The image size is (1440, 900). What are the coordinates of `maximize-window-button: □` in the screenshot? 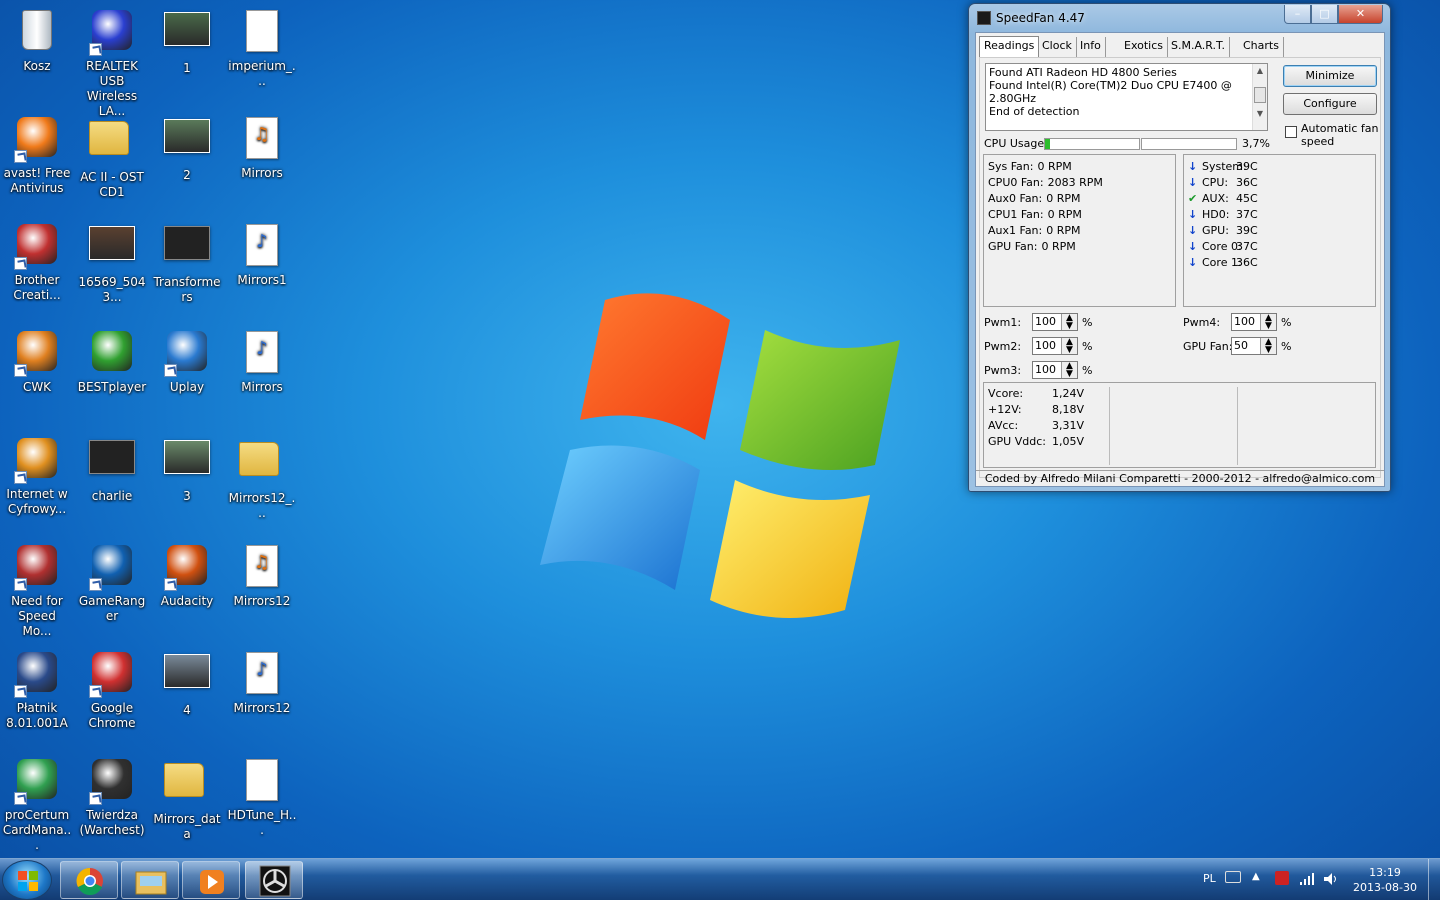 It's located at (1324, 14).